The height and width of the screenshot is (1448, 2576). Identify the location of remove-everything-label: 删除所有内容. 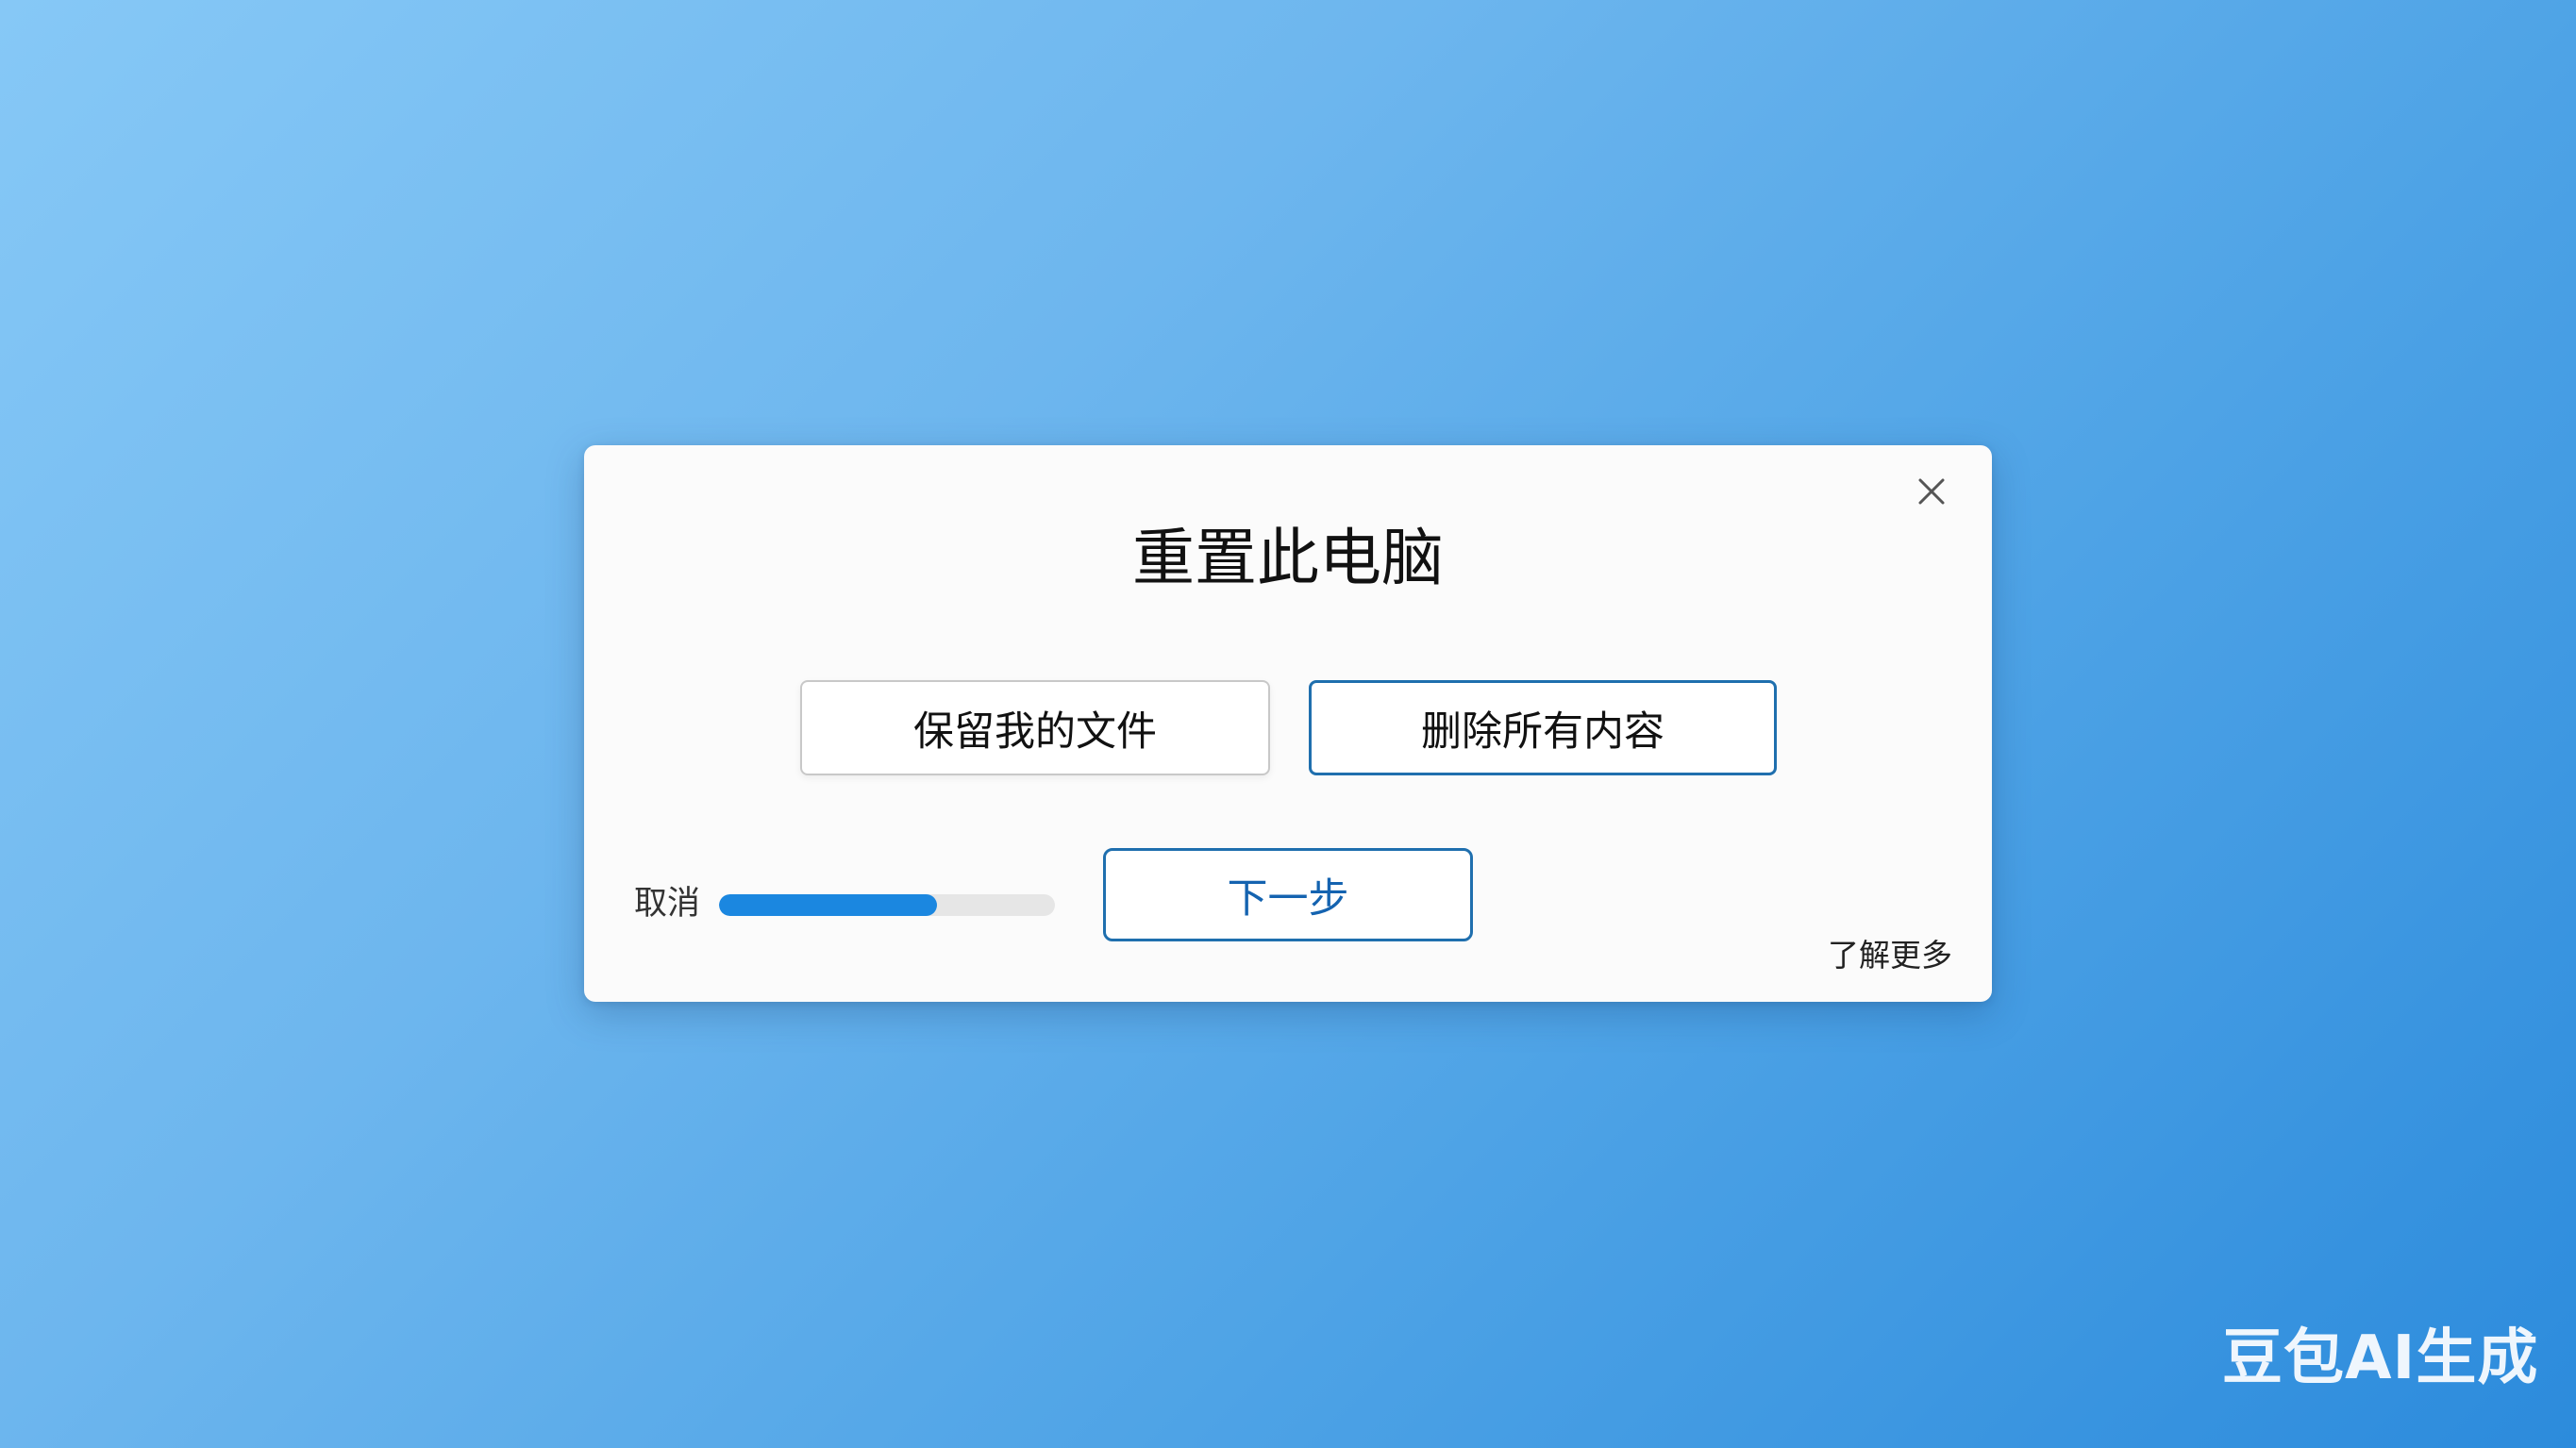
(1542, 731).